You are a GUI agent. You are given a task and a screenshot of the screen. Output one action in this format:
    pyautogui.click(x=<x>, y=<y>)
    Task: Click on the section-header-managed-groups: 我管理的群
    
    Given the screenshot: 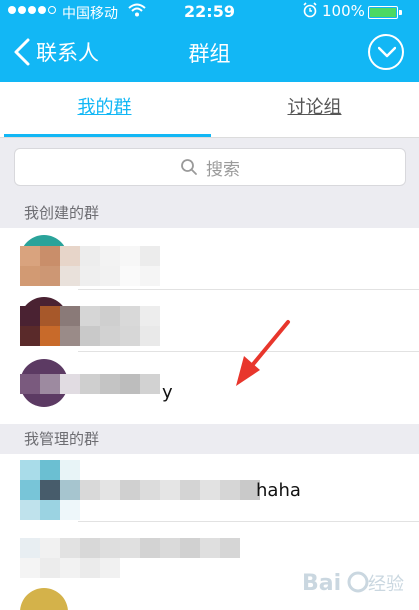 What is the action you would take?
    pyautogui.click(x=209, y=439)
    